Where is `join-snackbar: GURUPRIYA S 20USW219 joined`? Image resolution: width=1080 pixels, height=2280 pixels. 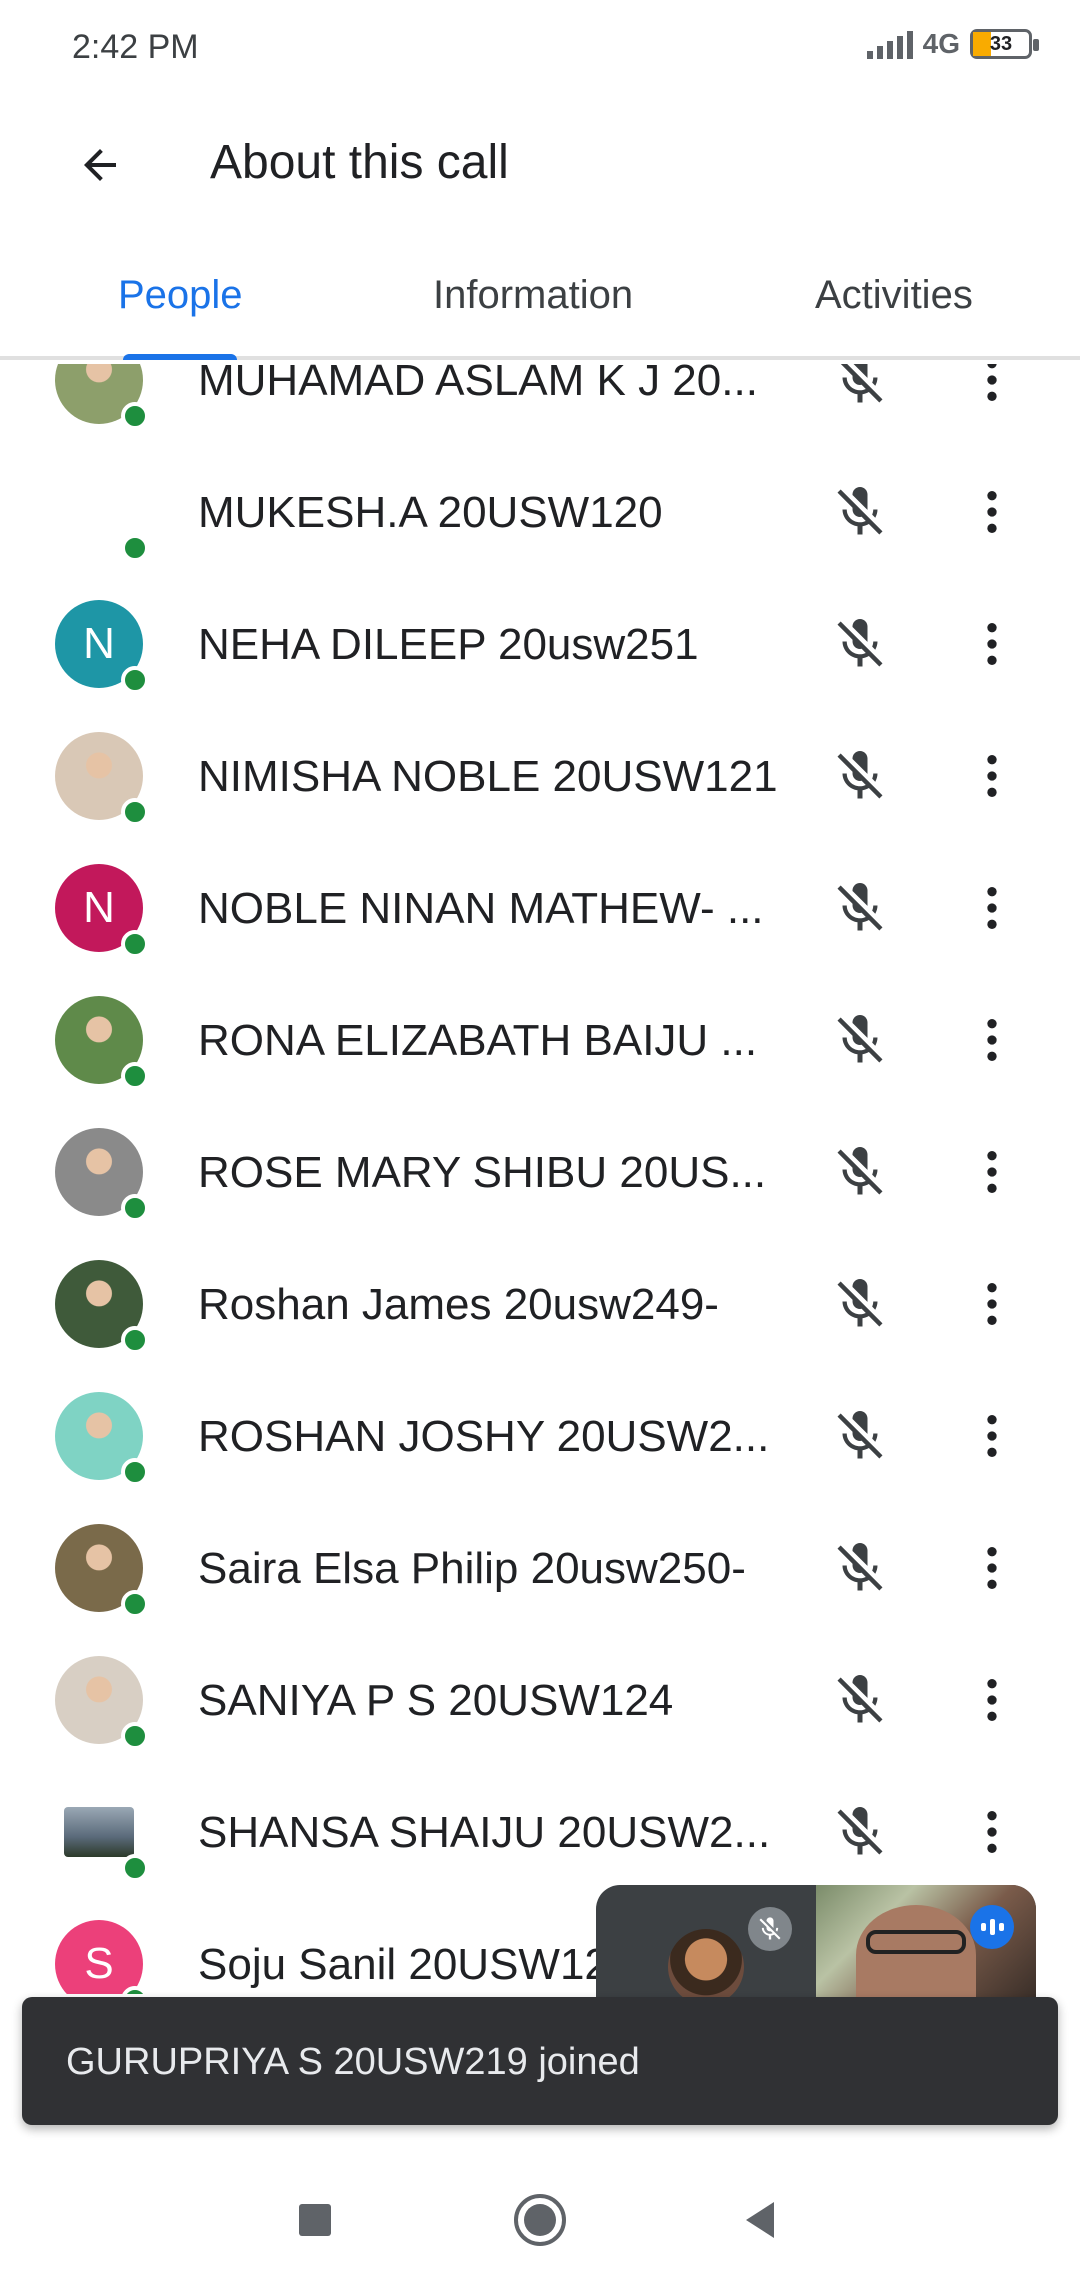
join-snackbar: GURUPRIYA S 20USW219 joined is located at coordinates (540, 2061).